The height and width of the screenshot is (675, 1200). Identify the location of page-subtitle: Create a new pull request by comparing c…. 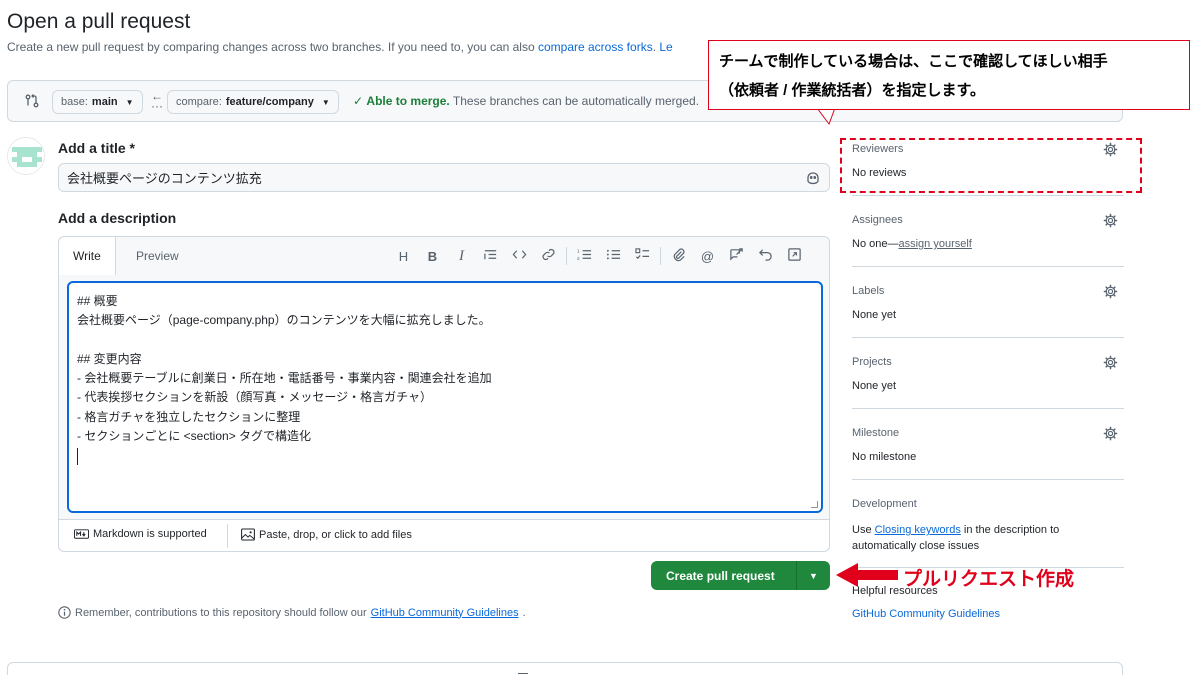
(340, 47).